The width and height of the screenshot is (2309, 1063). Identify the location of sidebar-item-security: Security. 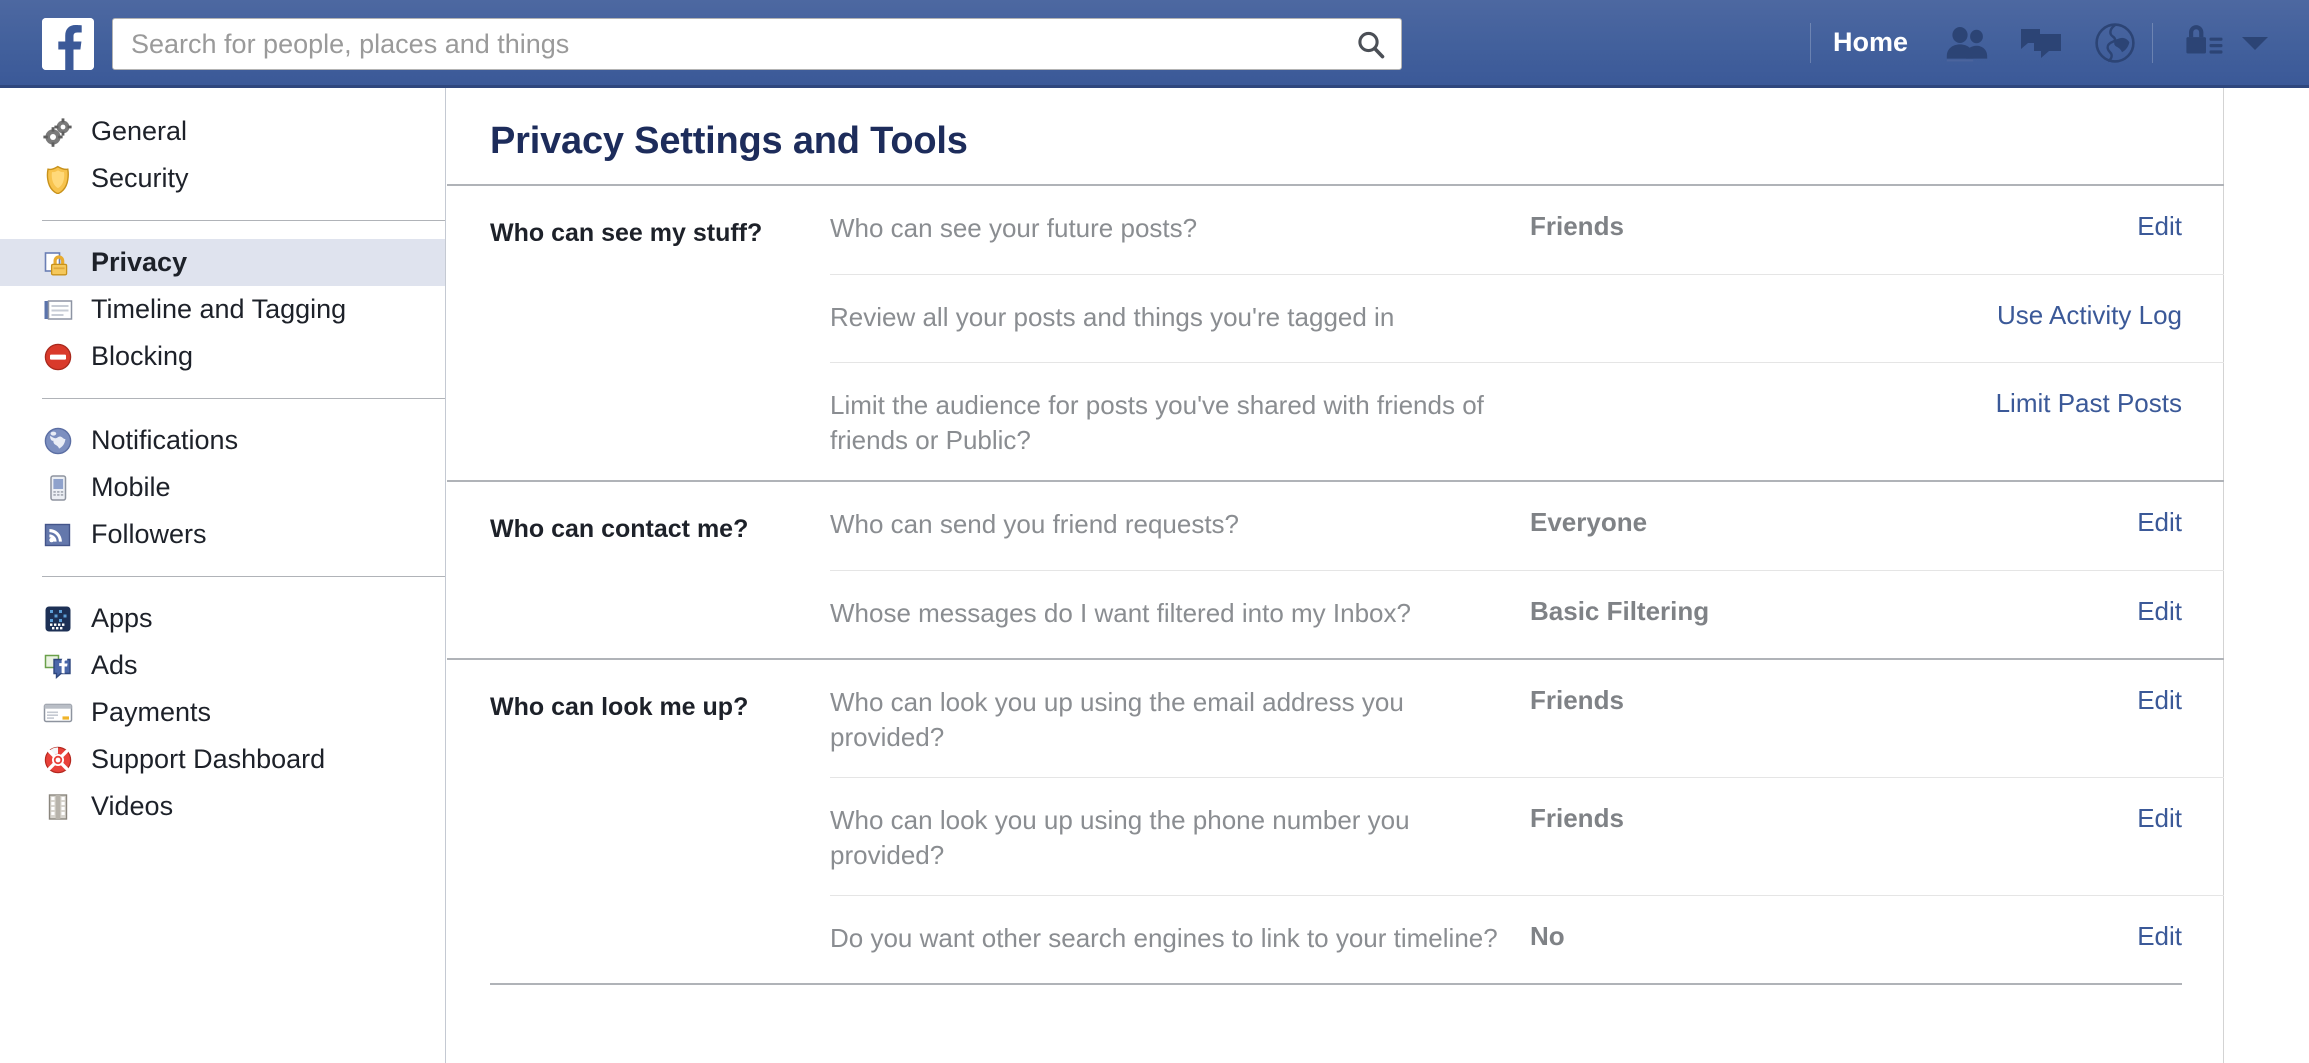
(222, 178).